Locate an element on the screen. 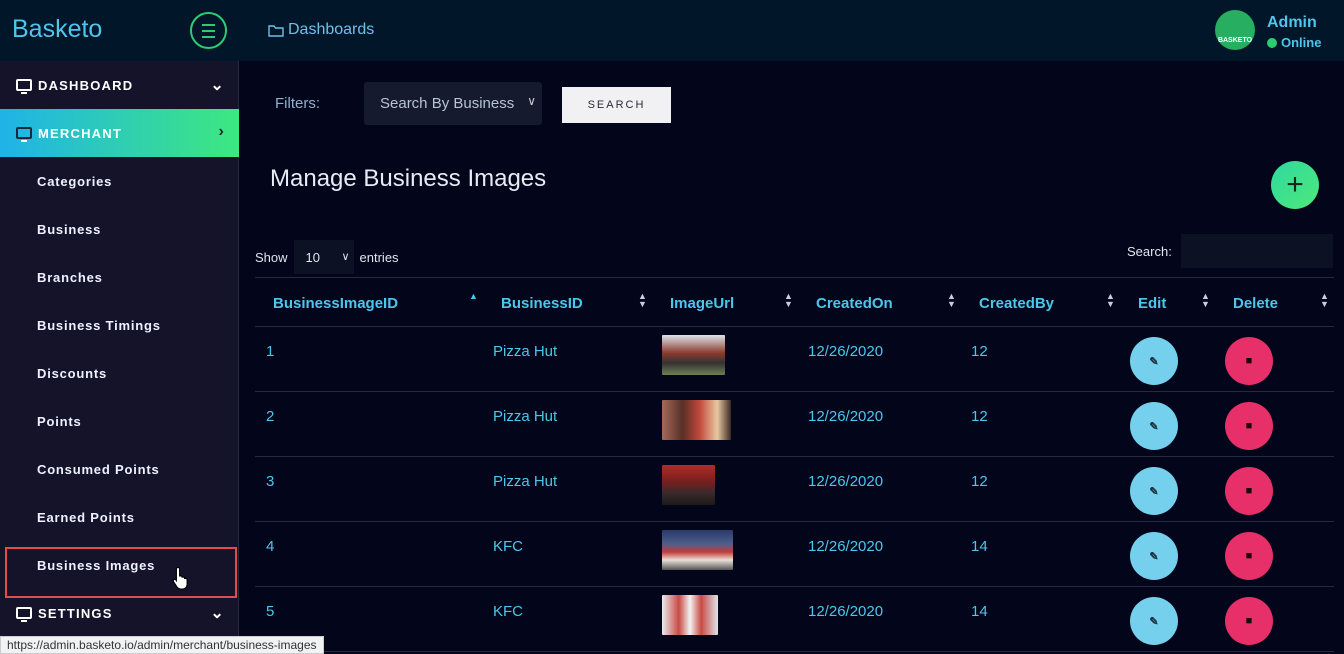 The width and height of the screenshot is (1344, 654). column-header-businessid: BusinessID is located at coordinates (542, 303).